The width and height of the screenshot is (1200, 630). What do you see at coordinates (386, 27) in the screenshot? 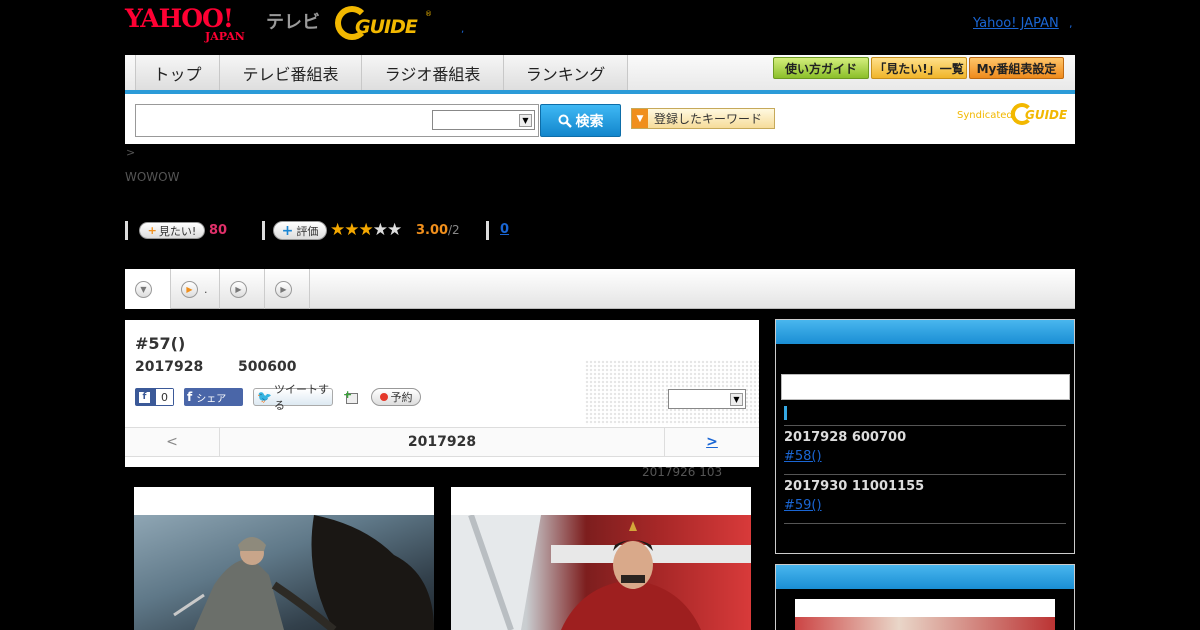
I see `gguide-logo-text: GUIDE` at bounding box center [386, 27].